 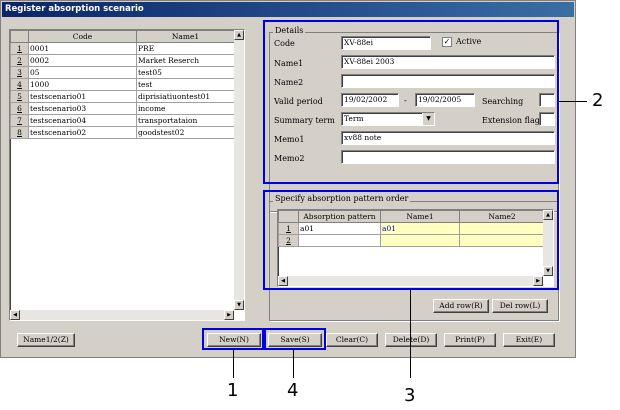 I want to click on table-row: 4 1000 test, so click(x=122, y=84).